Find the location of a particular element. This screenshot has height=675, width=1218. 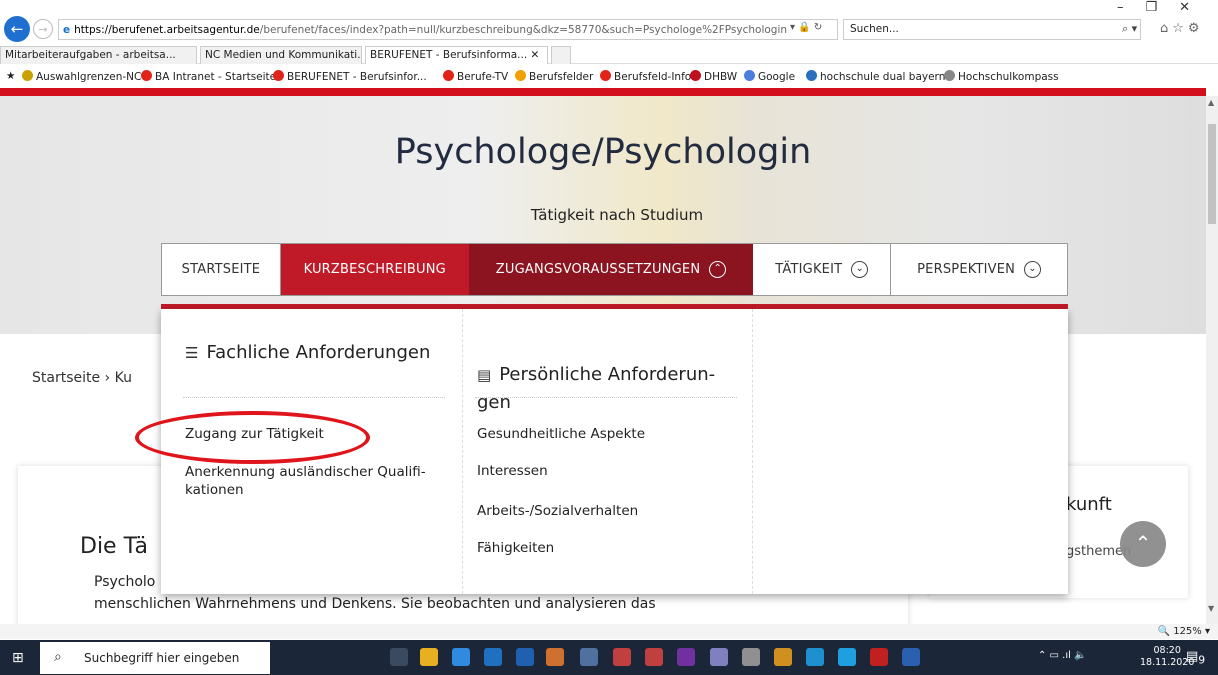

bookmark-berufsfelder: Berufsfelder is located at coordinates (554, 76).